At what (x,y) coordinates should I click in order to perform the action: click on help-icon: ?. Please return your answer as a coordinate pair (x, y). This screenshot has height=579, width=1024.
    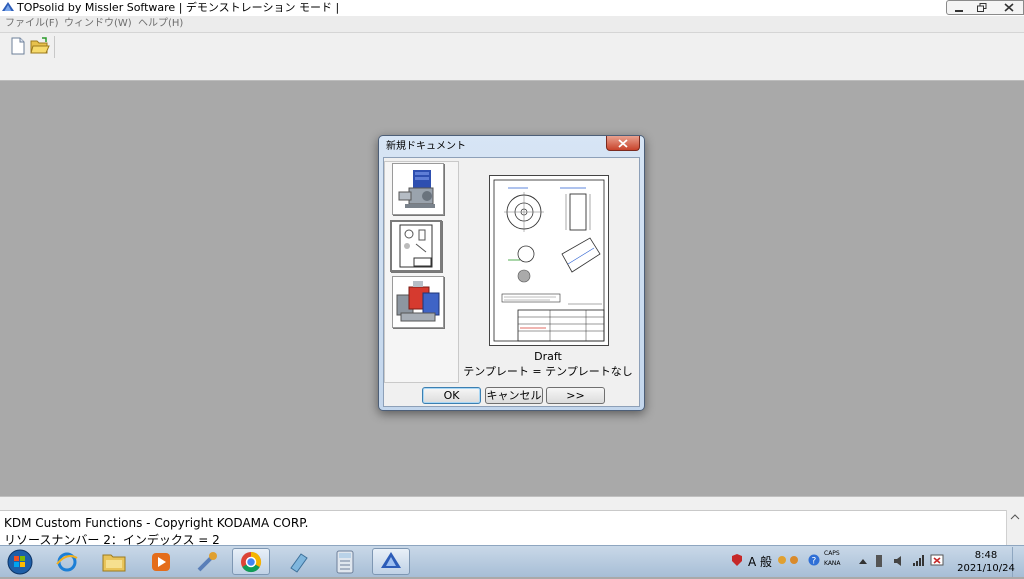
    Looking at the image, I should click on (814, 560).